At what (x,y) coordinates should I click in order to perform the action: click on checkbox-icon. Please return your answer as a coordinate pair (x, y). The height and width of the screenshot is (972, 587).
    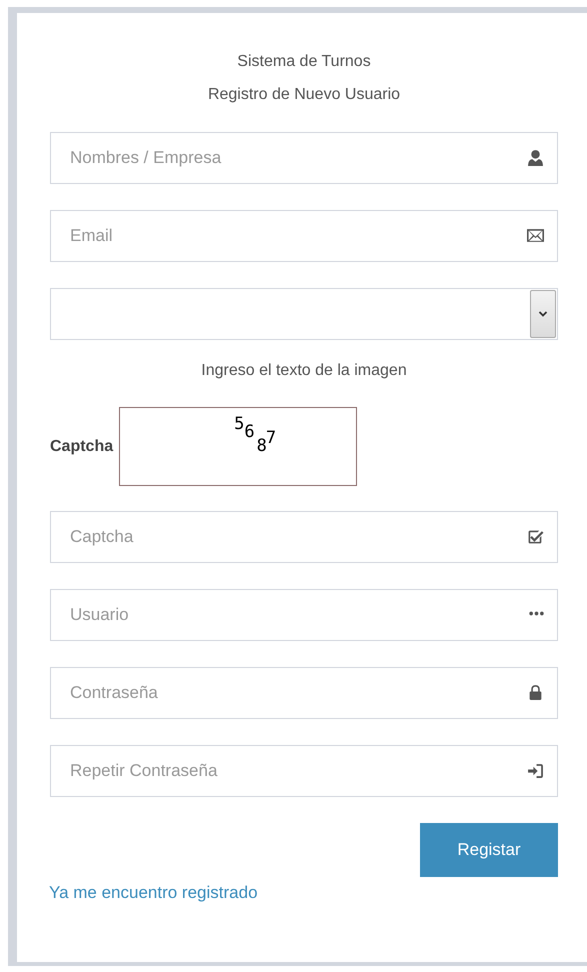
    Looking at the image, I should click on (535, 536).